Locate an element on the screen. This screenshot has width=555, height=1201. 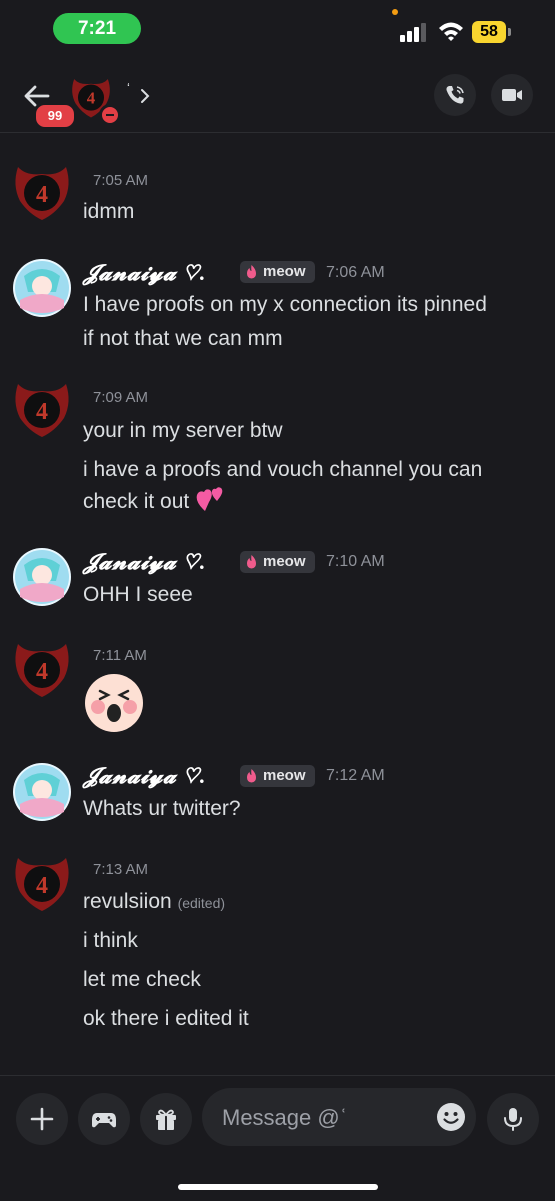
message-timestamp: 7:06 AM is located at coordinates (355, 272).